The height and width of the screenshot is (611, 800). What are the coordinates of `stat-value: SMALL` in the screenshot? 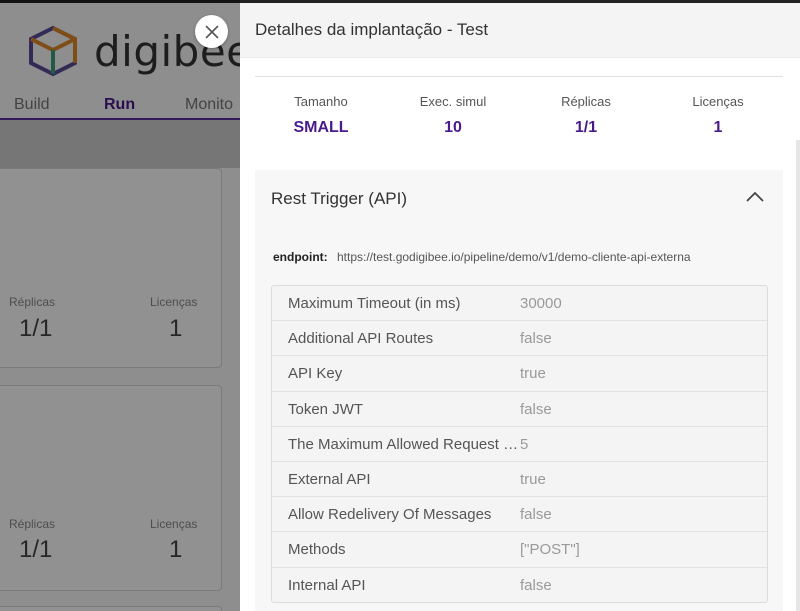 It's located at (321, 127).